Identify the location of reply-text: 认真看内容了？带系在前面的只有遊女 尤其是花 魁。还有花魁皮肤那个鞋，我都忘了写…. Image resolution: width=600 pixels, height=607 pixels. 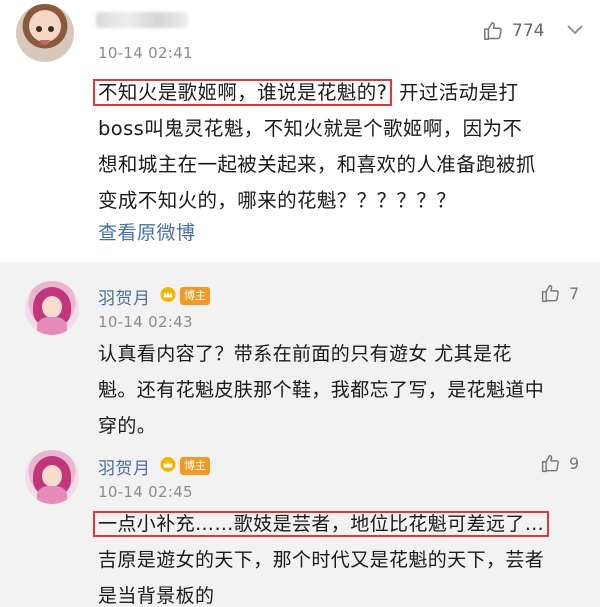
(333, 390).